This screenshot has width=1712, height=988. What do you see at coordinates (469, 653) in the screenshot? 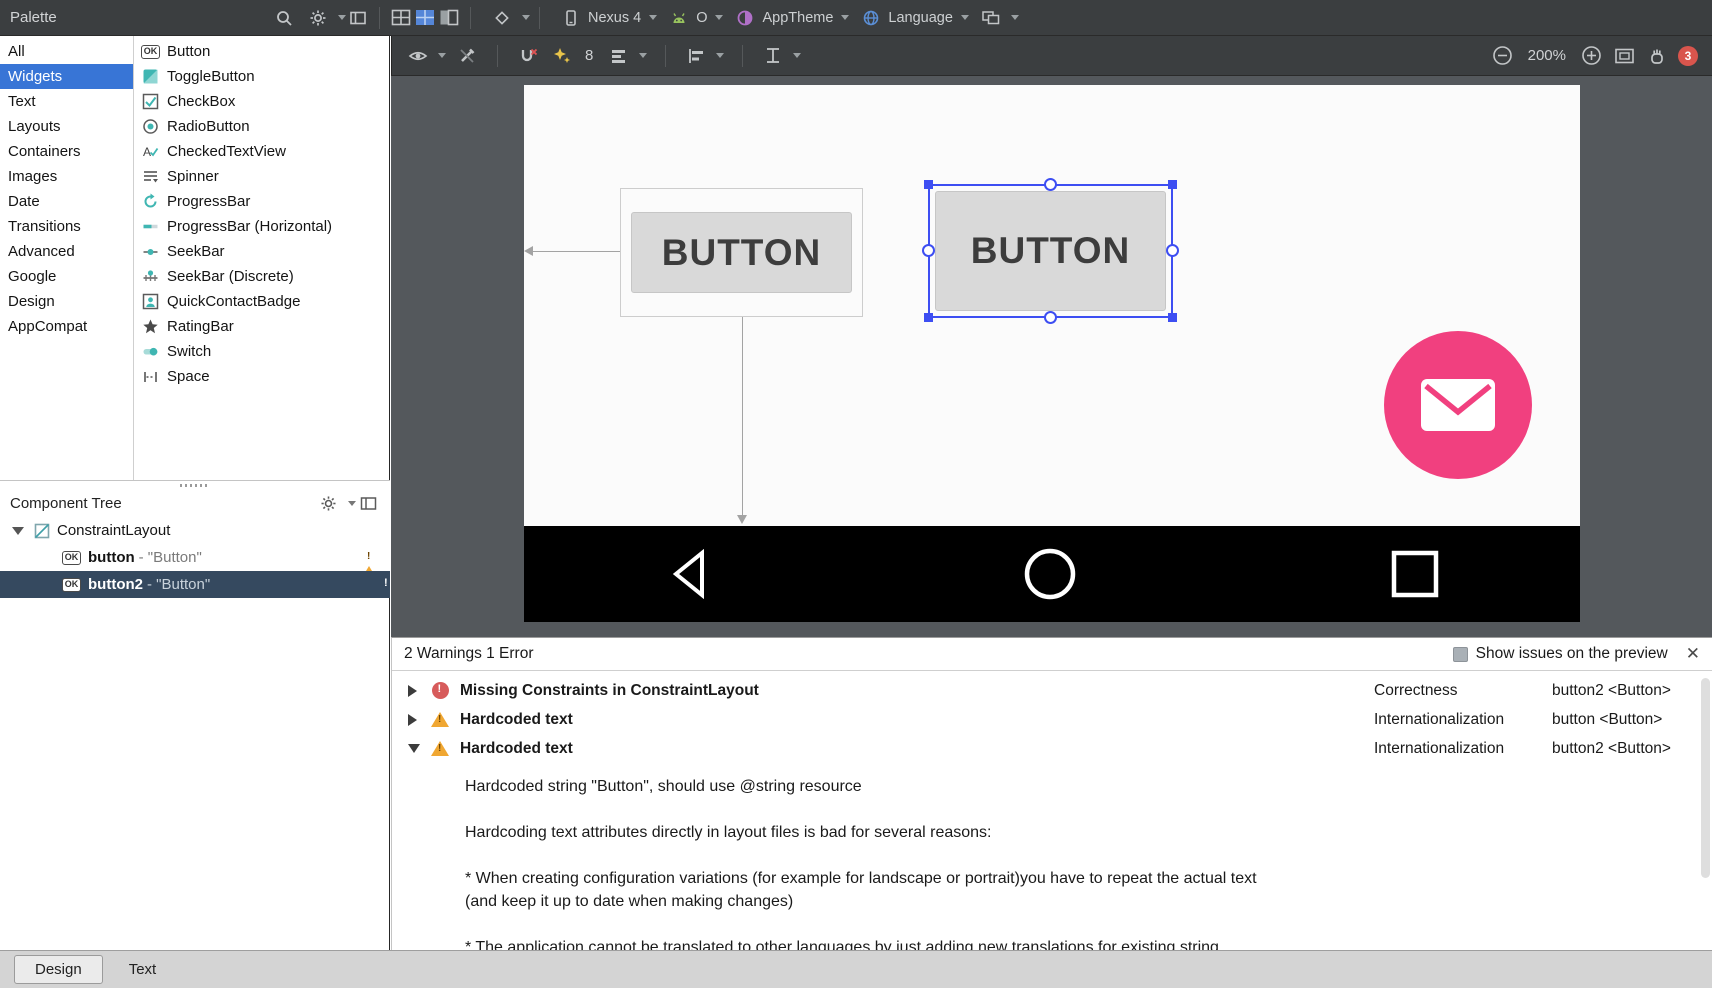
I see `issues-summary: 2 Warnings 1 Error` at bounding box center [469, 653].